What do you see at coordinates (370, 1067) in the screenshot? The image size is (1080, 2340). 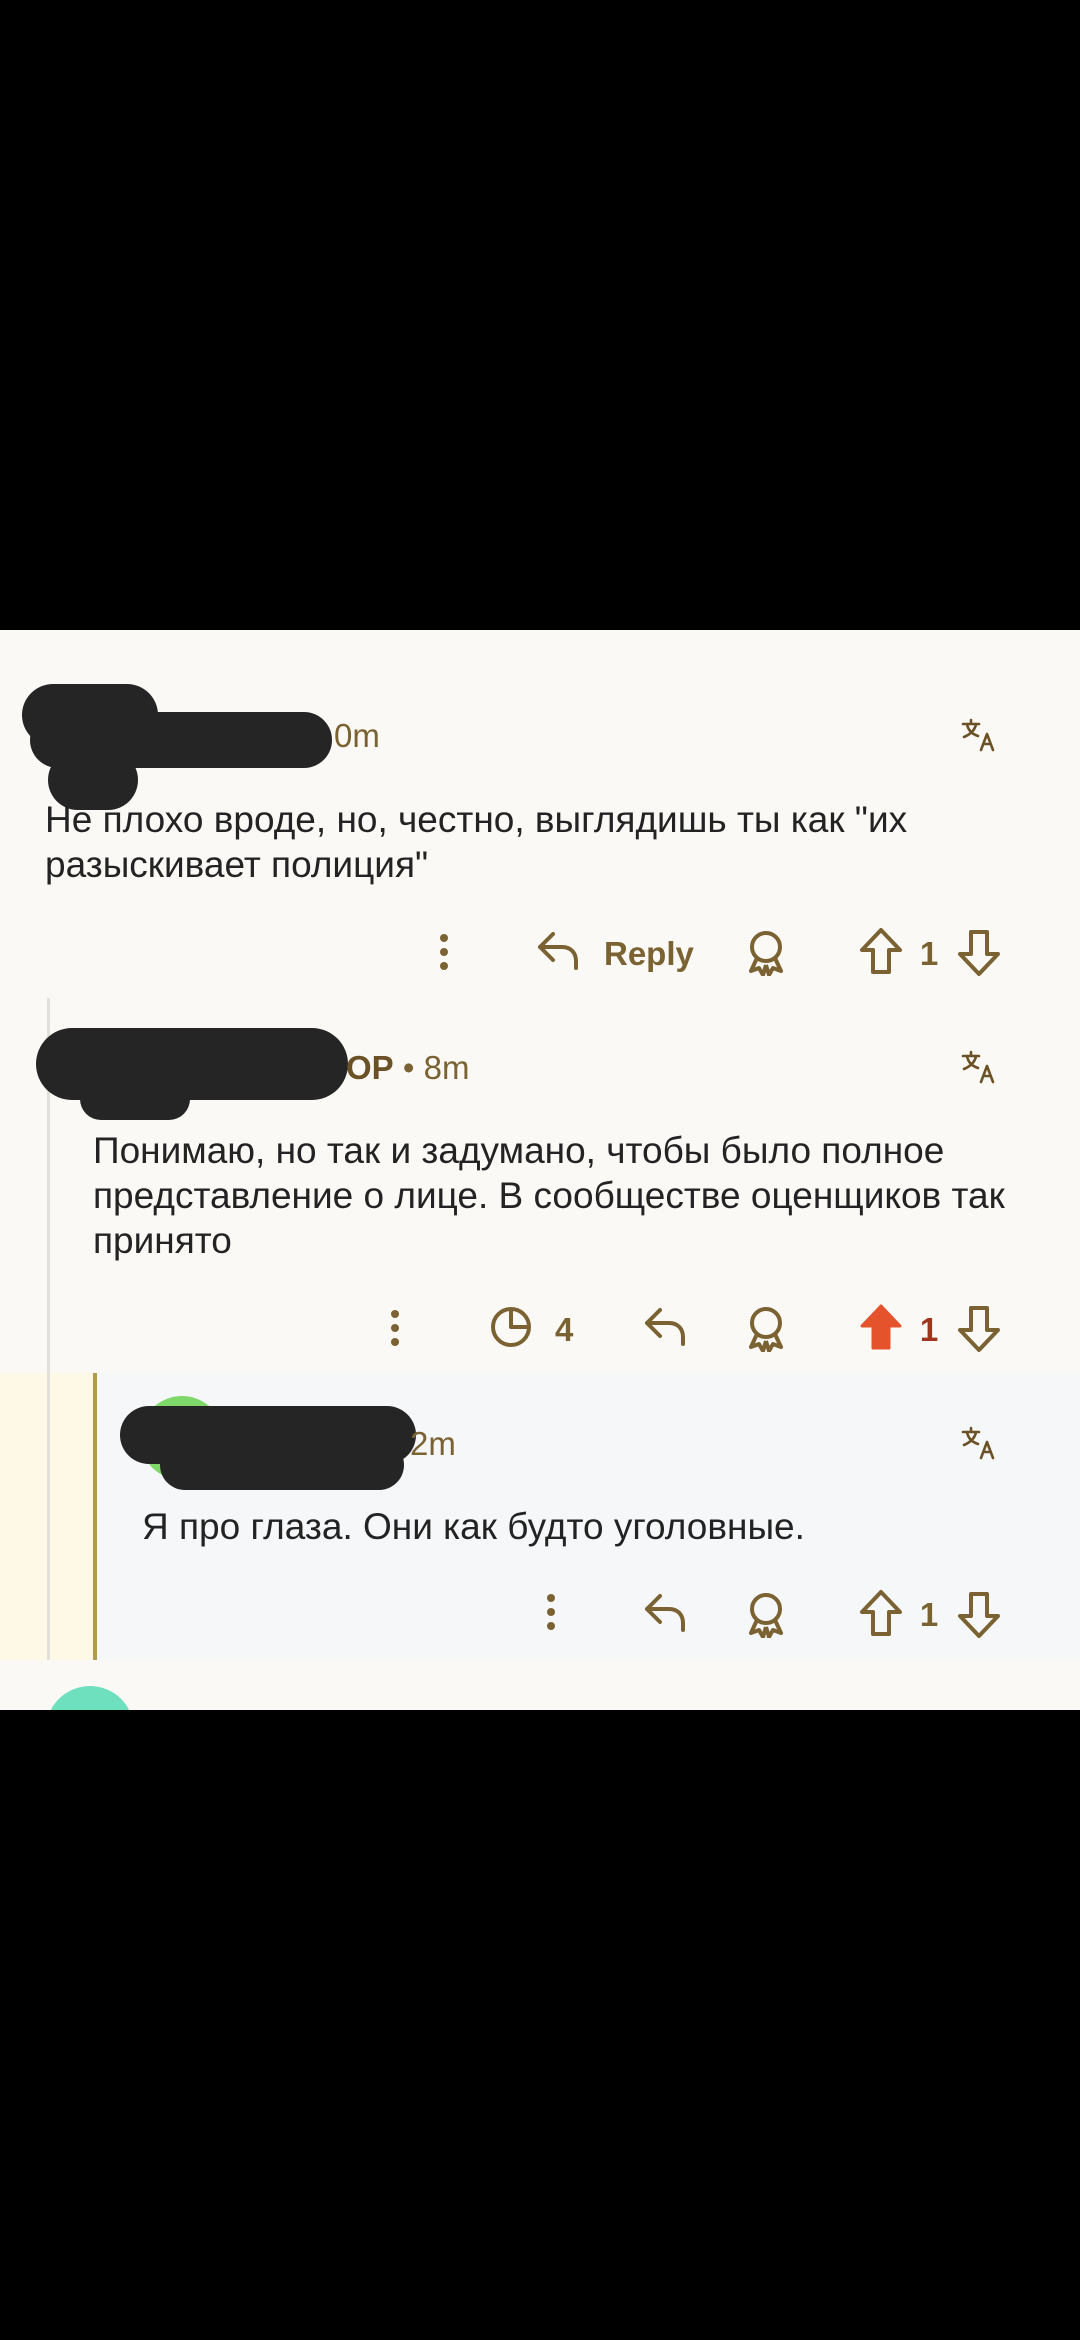 I see `op-badge: OP` at bounding box center [370, 1067].